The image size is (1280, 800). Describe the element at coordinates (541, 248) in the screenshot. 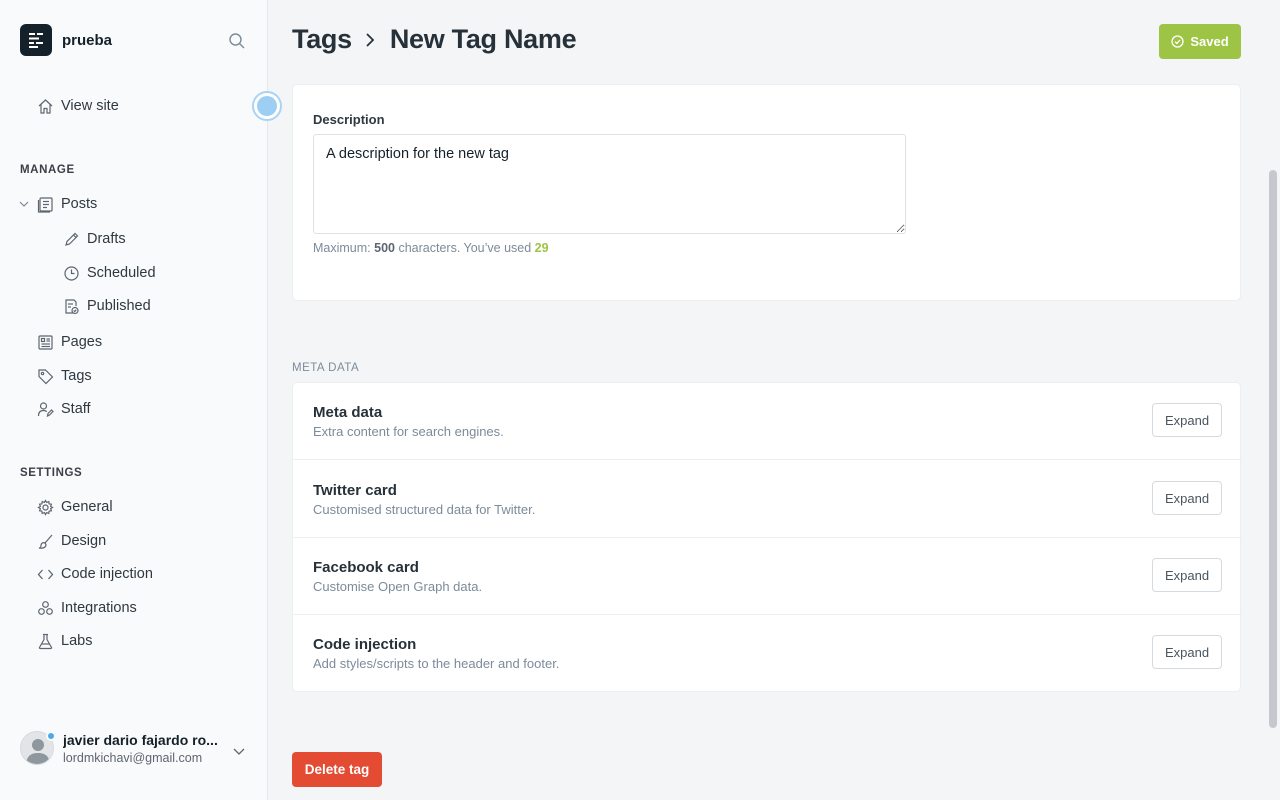

I see `hint-used-count: 29` at that location.